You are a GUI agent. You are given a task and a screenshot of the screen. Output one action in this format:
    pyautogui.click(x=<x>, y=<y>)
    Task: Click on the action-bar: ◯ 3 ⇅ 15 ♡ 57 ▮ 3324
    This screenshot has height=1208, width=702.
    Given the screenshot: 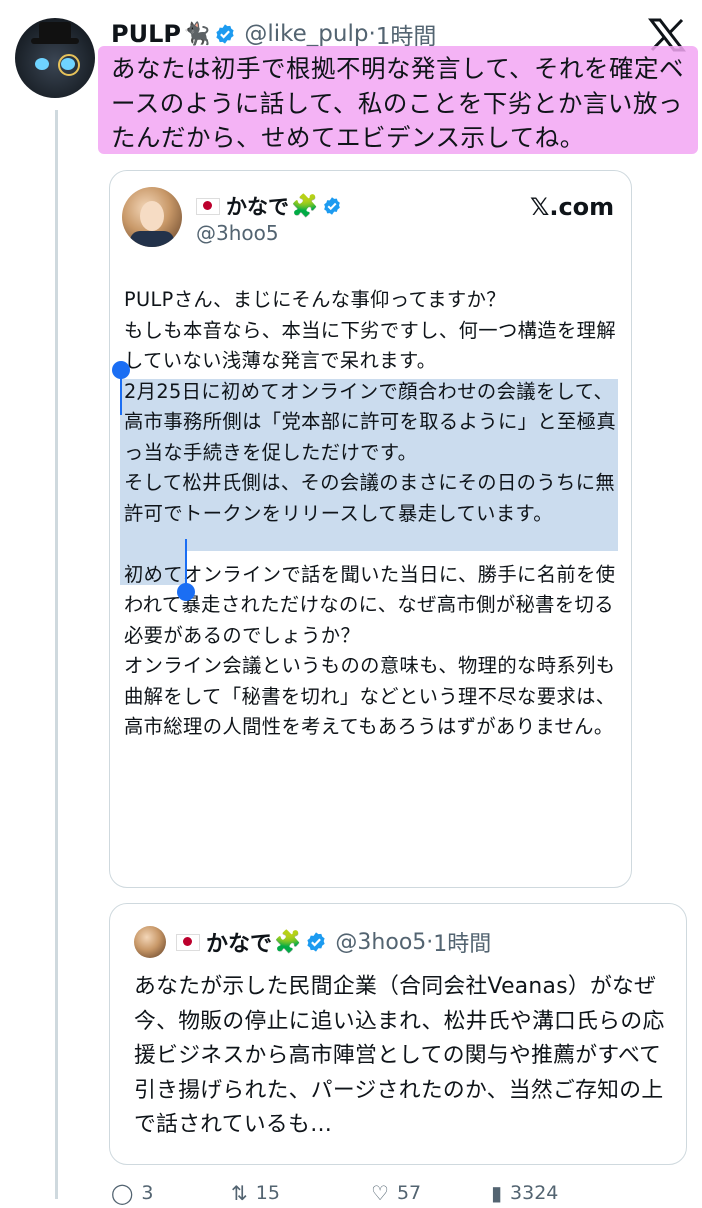 What is the action you would take?
    pyautogui.click(x=401, y=1193)
    